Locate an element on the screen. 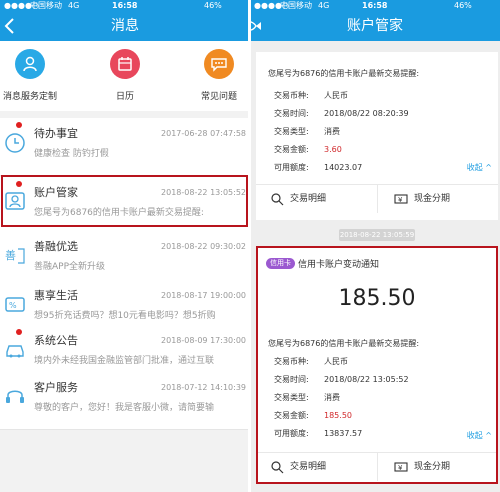 The image size is (500, 492). user-service-icon is located at coordinates (30, 64).